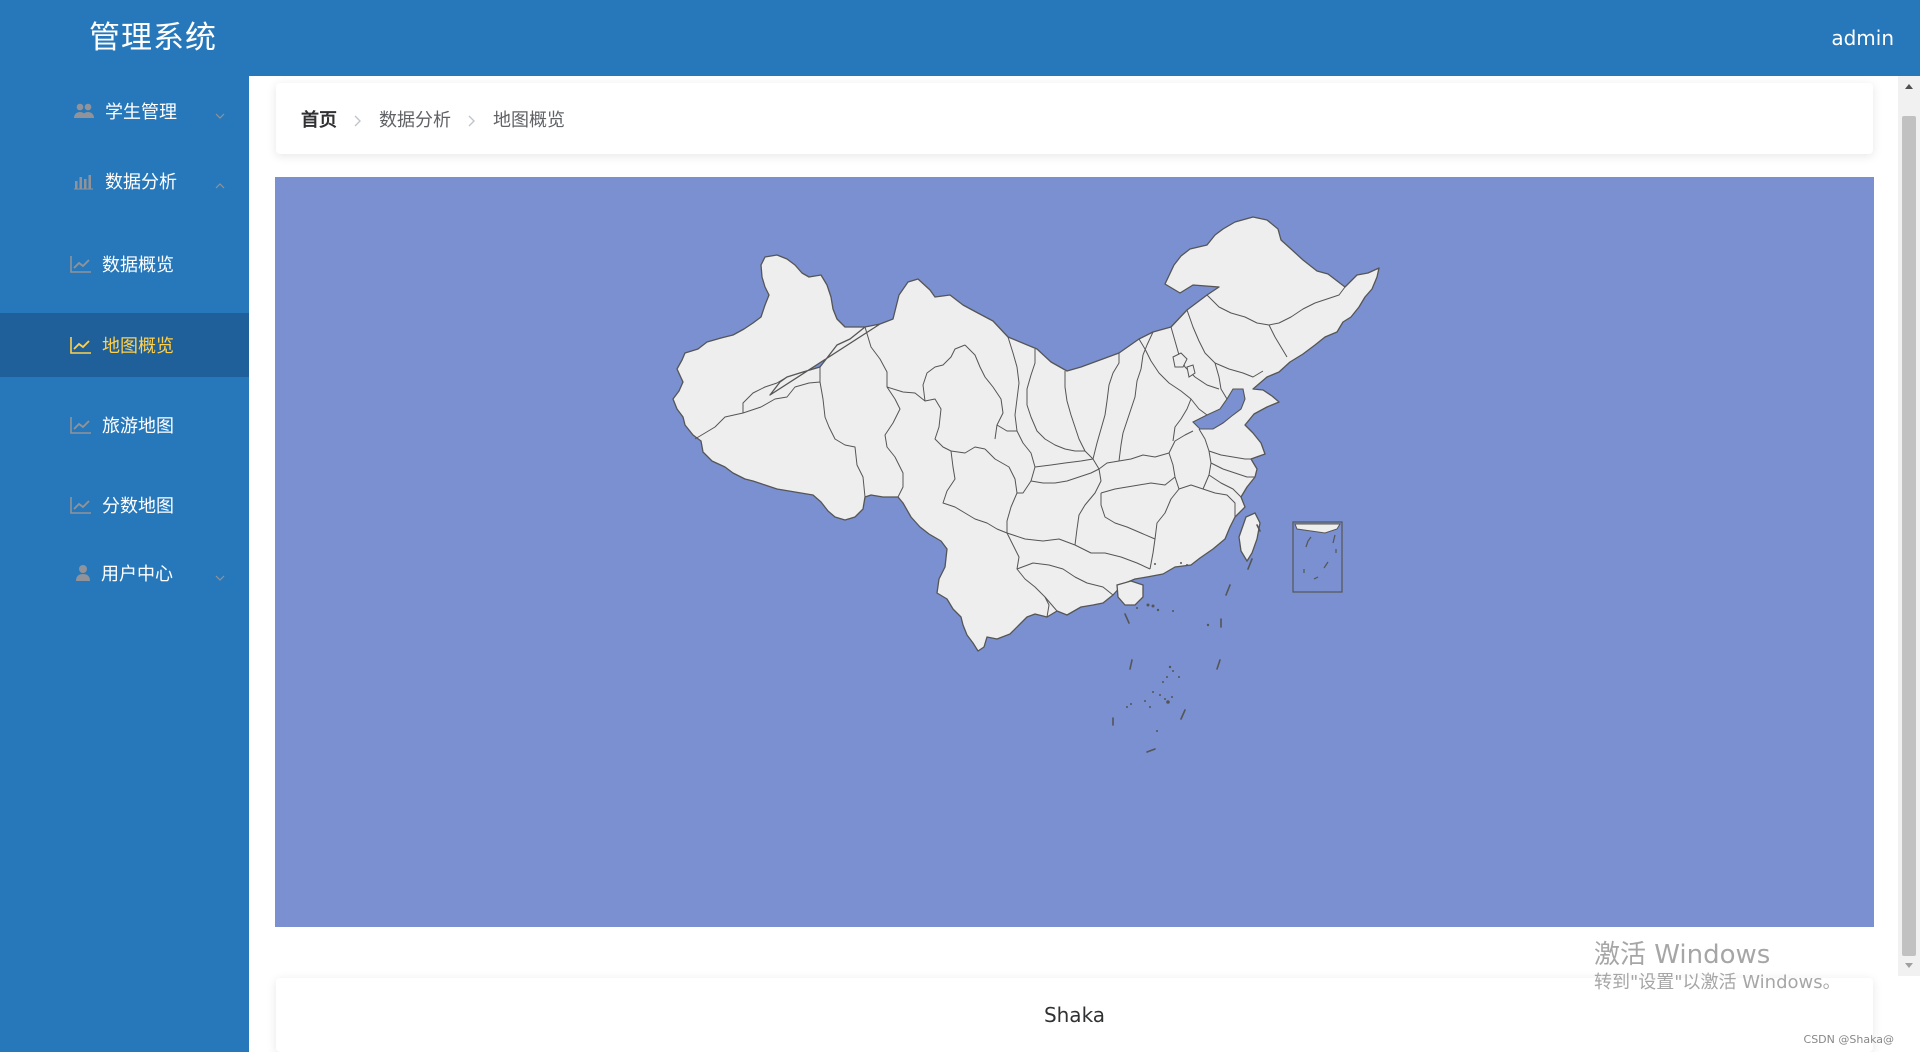 This screenshot has width=1920, height=1052. I want to click on footer-text: Shaka, so click(1074, 1015).